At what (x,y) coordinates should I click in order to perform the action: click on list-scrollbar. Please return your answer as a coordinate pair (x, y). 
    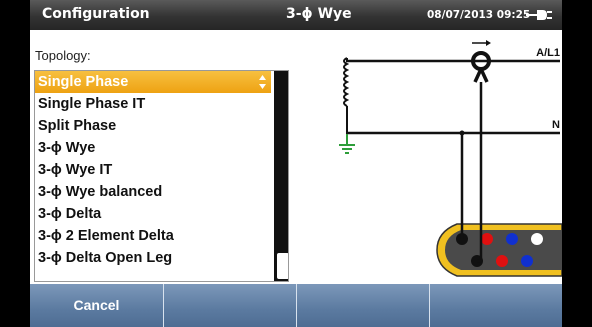
    Looking at the image, I should click on (281, 176).